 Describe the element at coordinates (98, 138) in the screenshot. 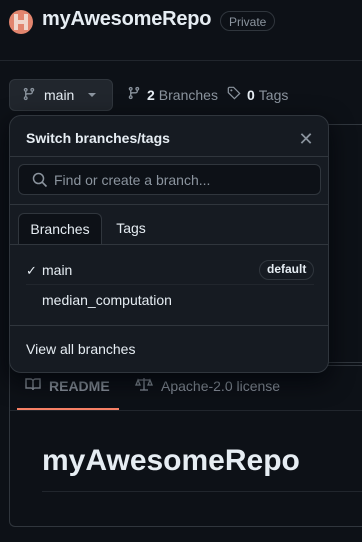

I see `popup-title: Switch branches/tags` at that location.